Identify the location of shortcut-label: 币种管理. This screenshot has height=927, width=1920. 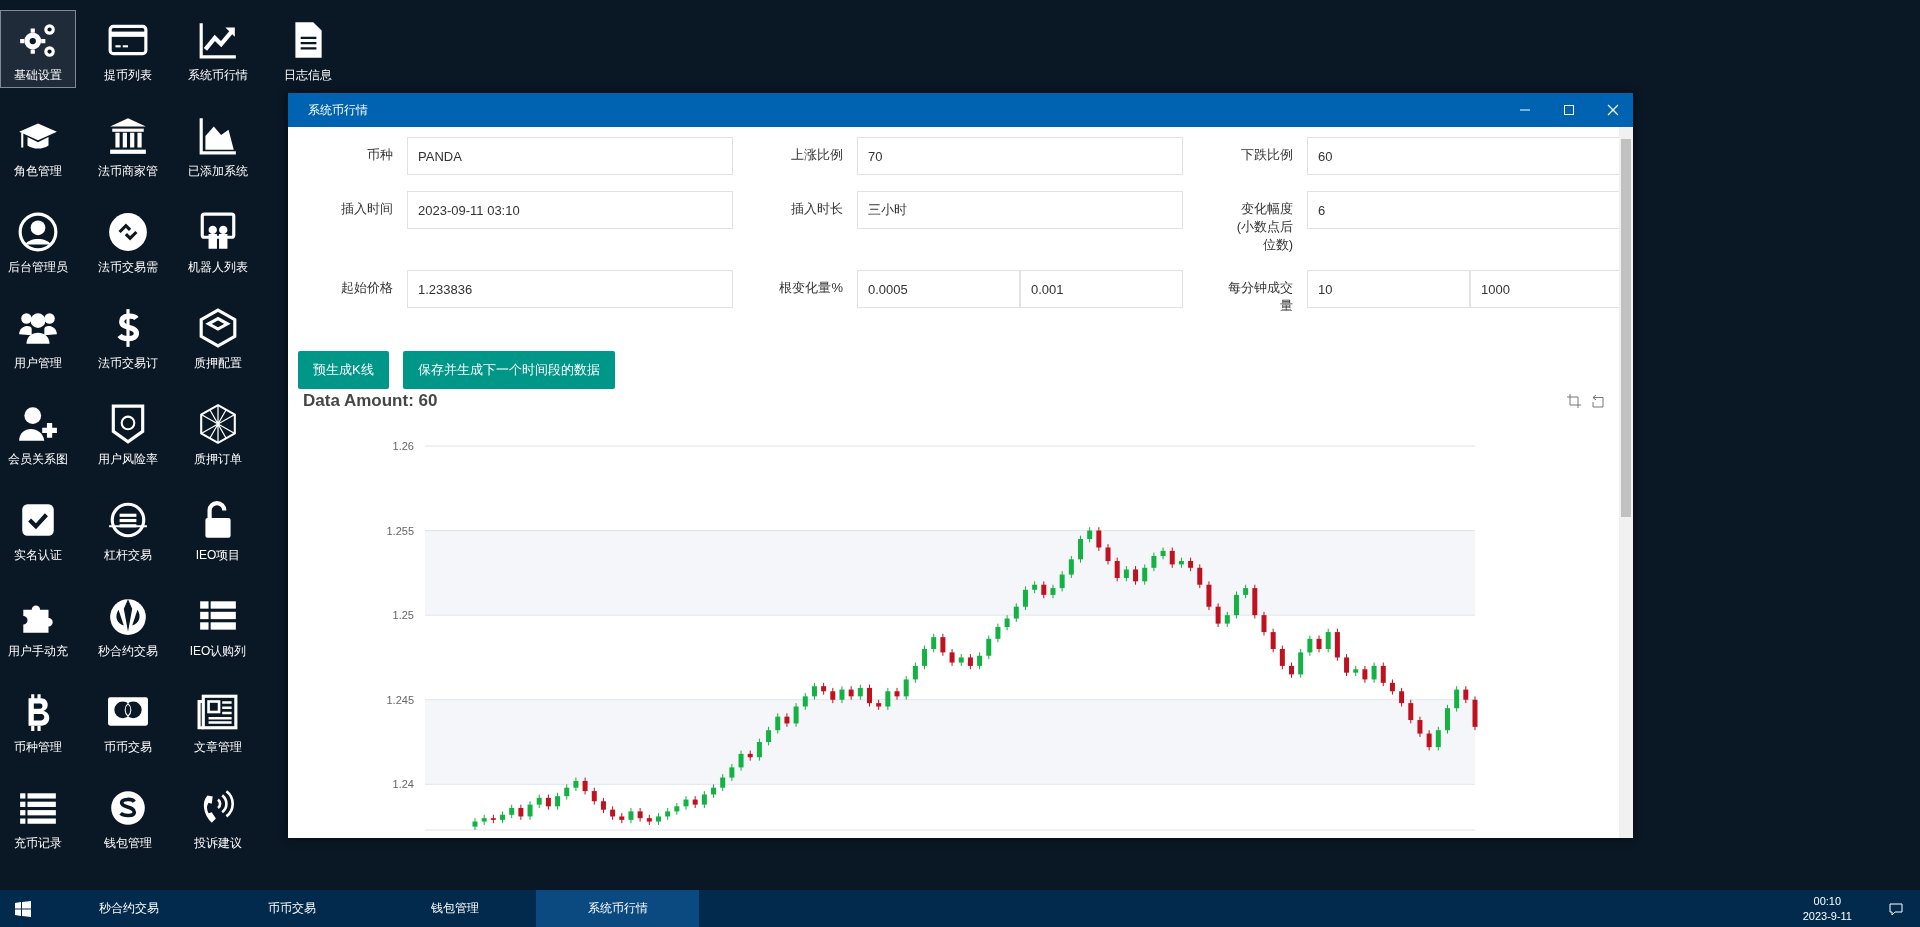
(38, 747).